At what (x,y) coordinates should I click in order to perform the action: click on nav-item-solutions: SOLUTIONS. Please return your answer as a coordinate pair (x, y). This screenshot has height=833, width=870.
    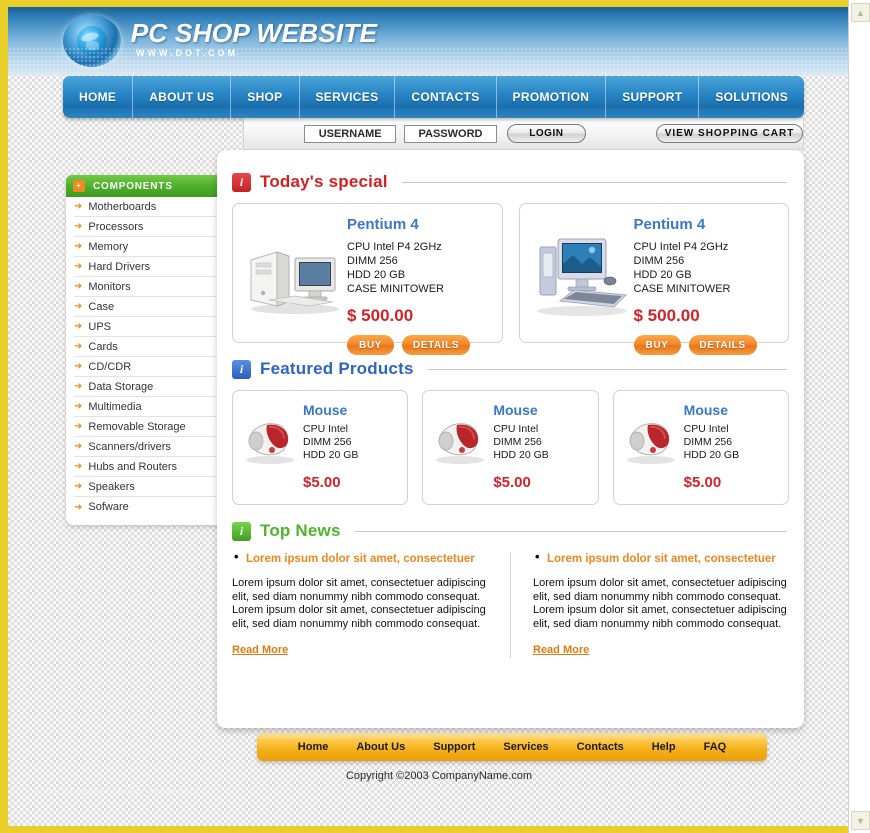
    Looking at the image, I should click on (751, 97).